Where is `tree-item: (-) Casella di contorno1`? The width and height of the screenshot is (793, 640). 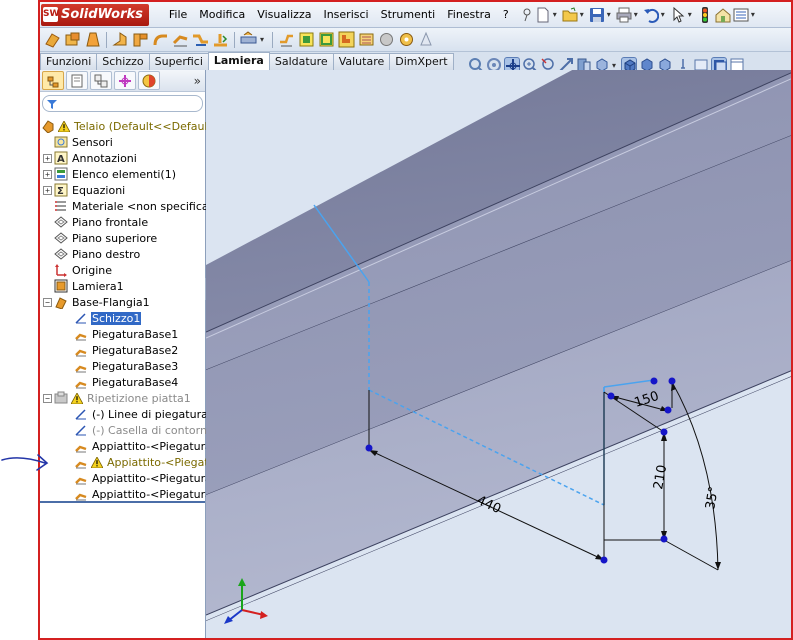 tree-item: (-) Casella di contorno1 is located at coordinates (142, 430).